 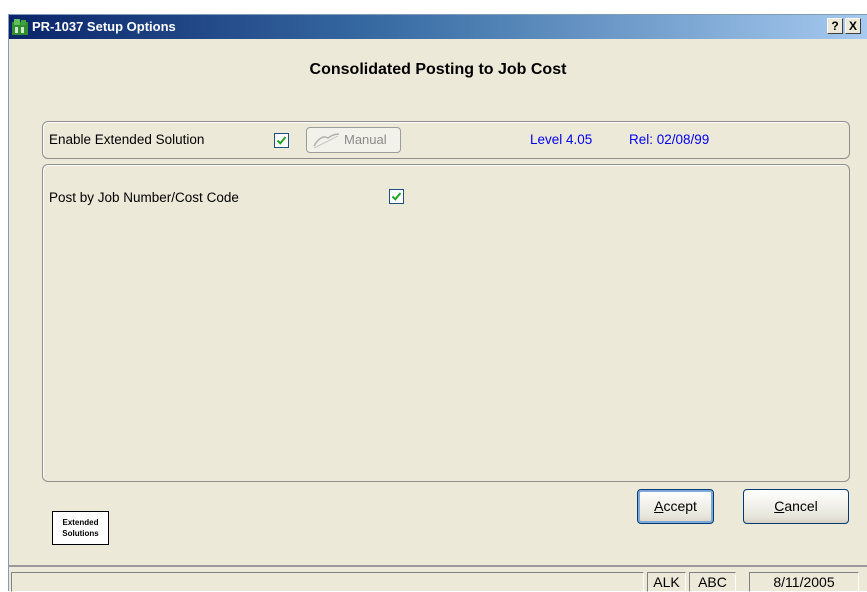 I want to click on manual-book-icon, so click(x=326, y=141).